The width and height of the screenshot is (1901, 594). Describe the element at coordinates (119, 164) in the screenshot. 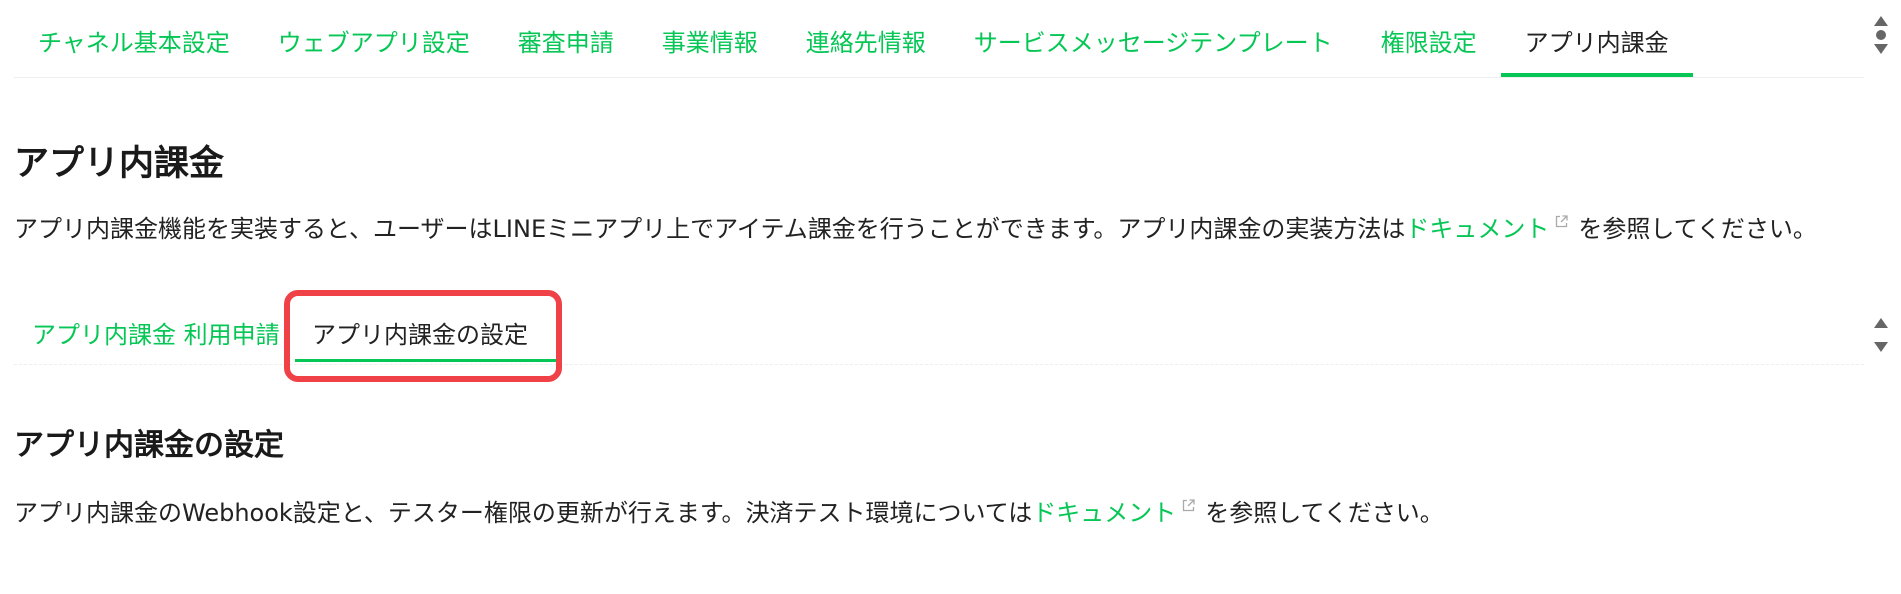

I see `page-title: アプリ内課金` at that location.